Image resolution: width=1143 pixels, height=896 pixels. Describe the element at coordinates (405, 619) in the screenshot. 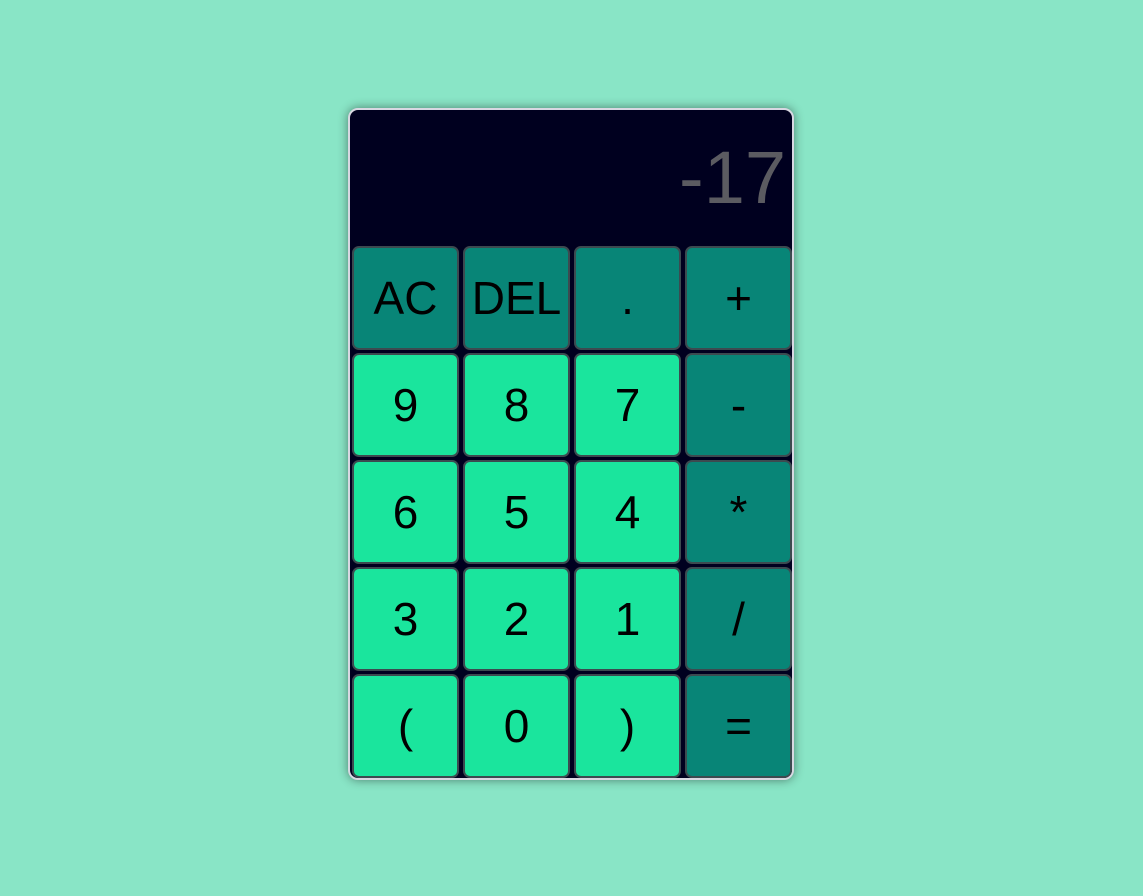

I see `digit-3-button: 3` at that location.